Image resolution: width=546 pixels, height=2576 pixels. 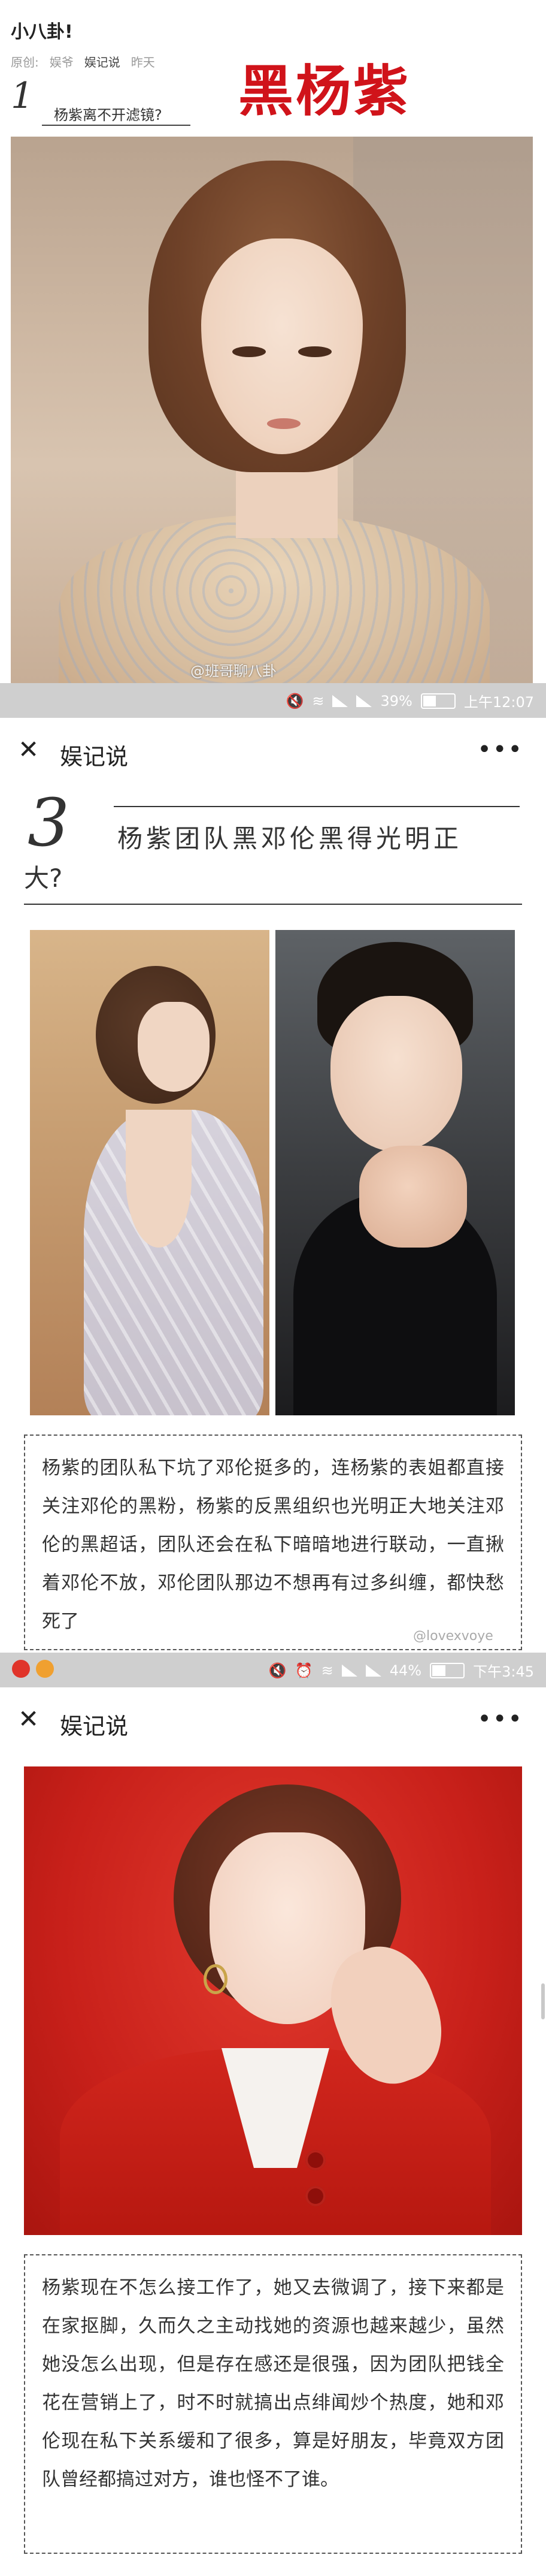 What do you see at coordinates (159, 1179) in the screenshot?
I see `photo-back` at bounding box center [159, 1179].